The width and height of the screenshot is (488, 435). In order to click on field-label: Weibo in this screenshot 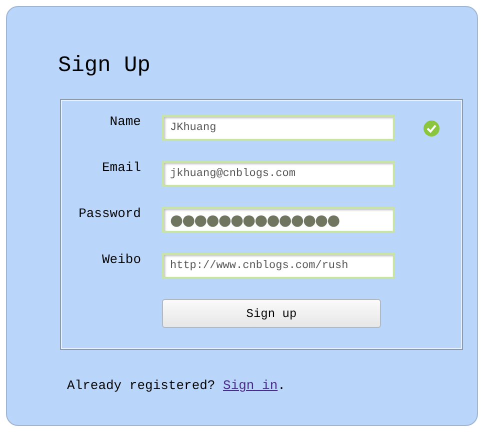, I will do `click(120, 260)`.